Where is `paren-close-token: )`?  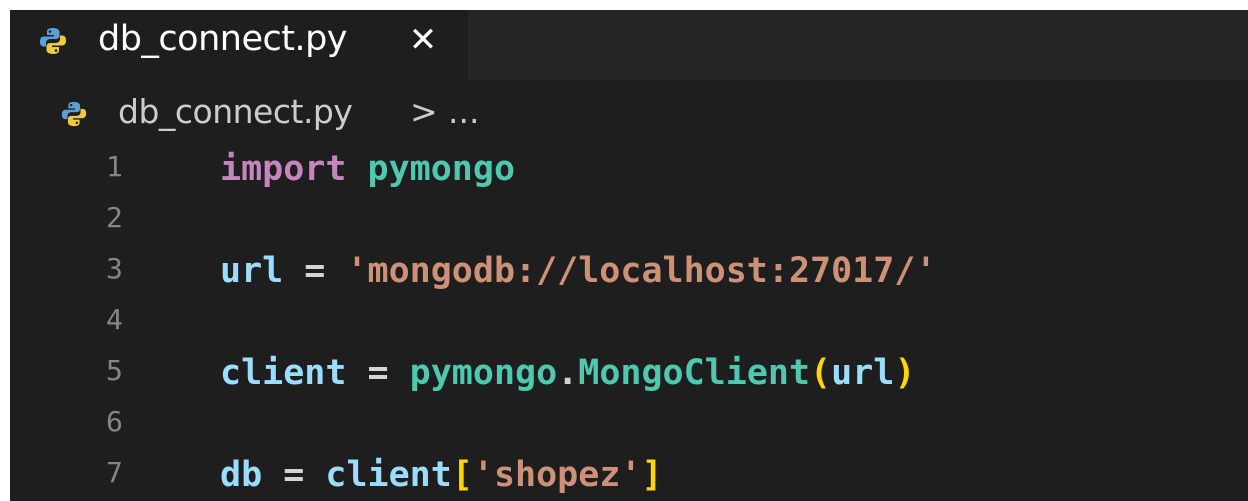
paren-close-token: ) is located at coordinates (905, 373).